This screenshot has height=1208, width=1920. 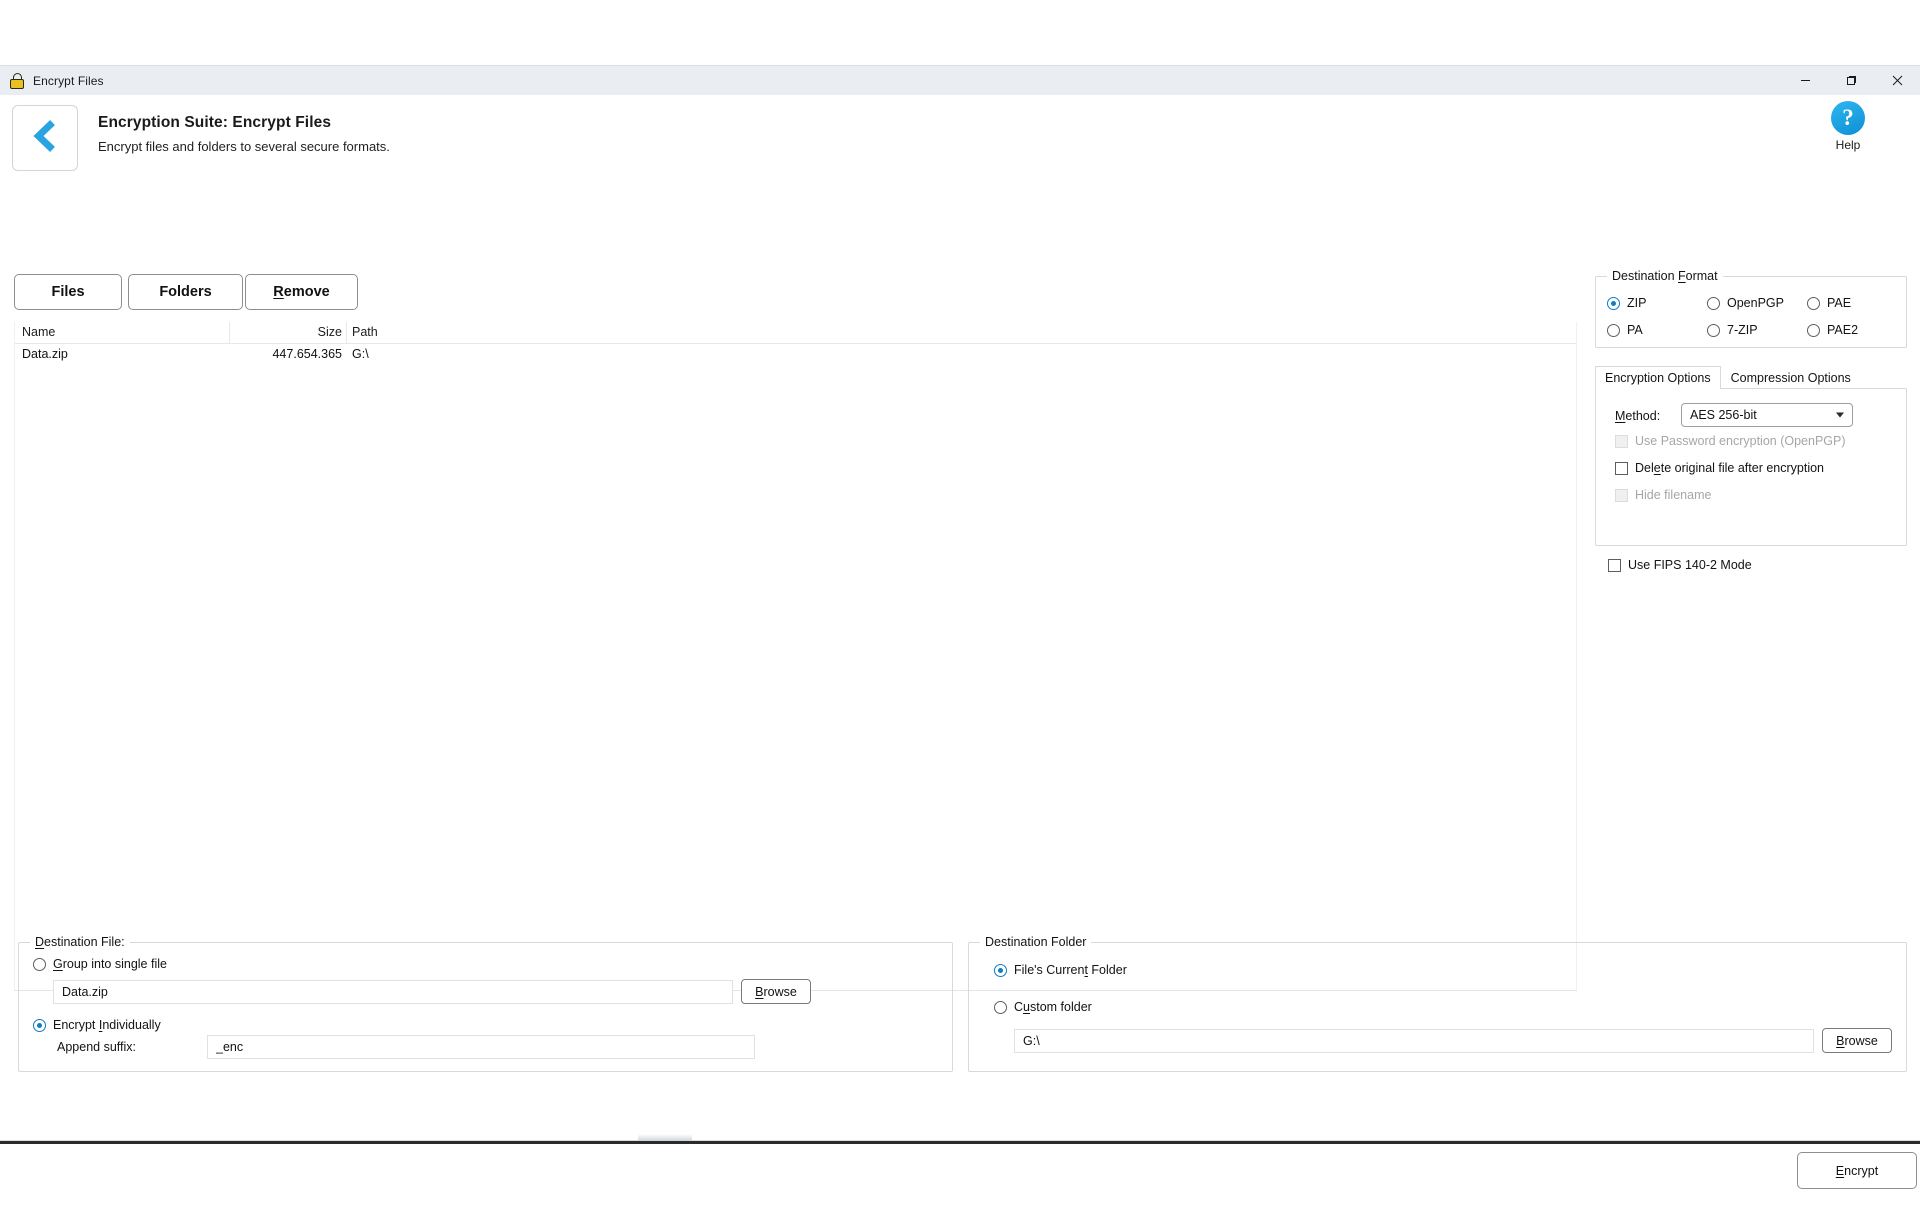 I want to click on hide-filename-checkbox: Hide filename, so click(x=1663, y=495).